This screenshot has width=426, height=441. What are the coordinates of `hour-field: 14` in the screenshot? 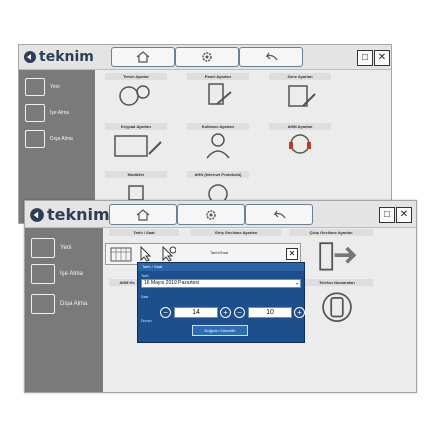 It's located at (196, 312).